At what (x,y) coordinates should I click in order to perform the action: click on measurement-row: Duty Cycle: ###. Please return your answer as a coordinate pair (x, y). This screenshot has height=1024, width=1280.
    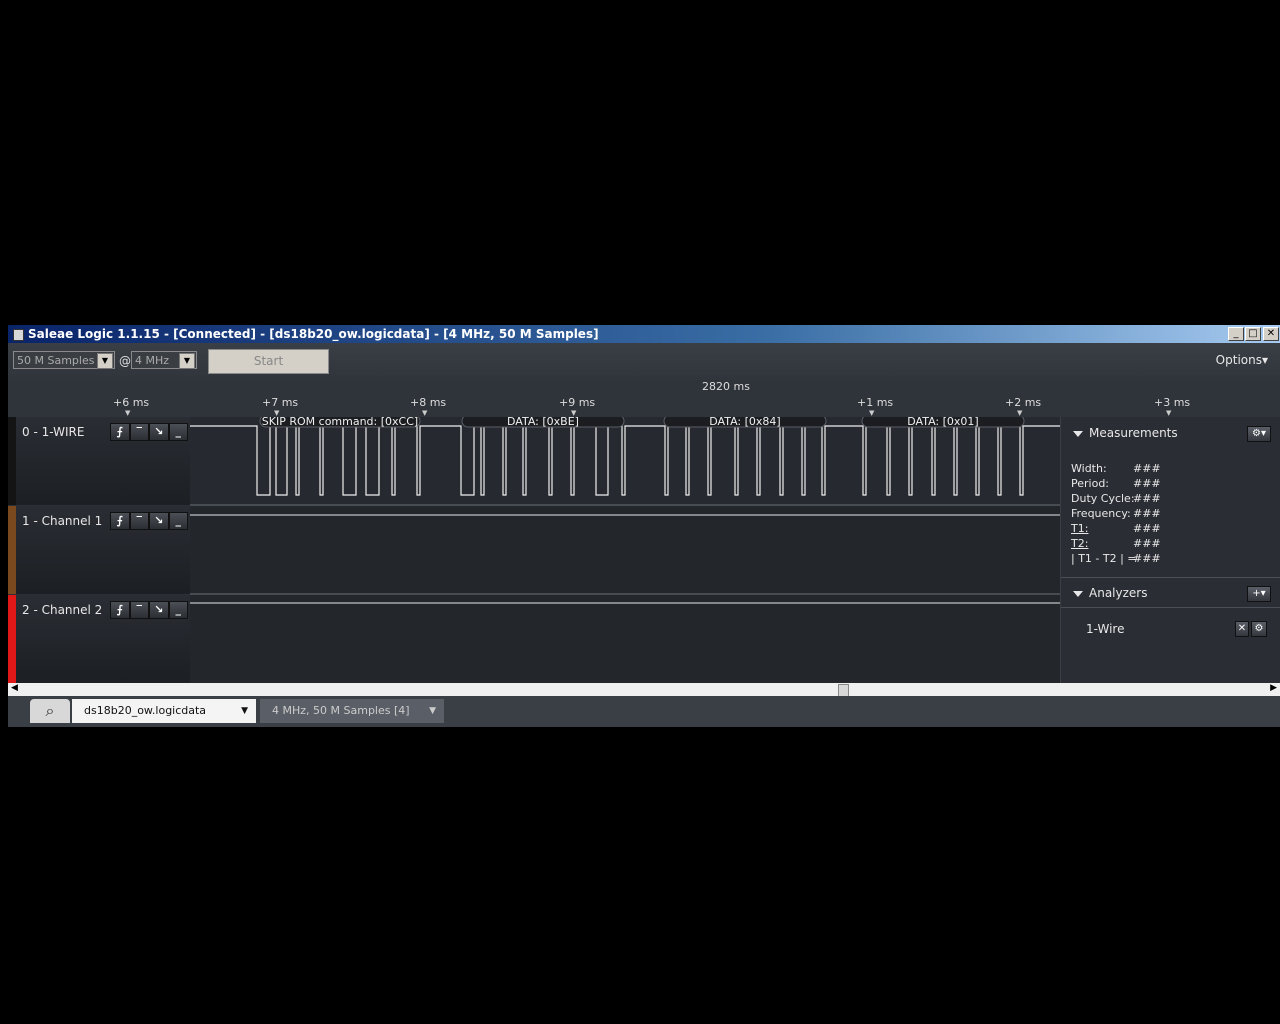
    Looking at the image, I should click on (1116, 498).